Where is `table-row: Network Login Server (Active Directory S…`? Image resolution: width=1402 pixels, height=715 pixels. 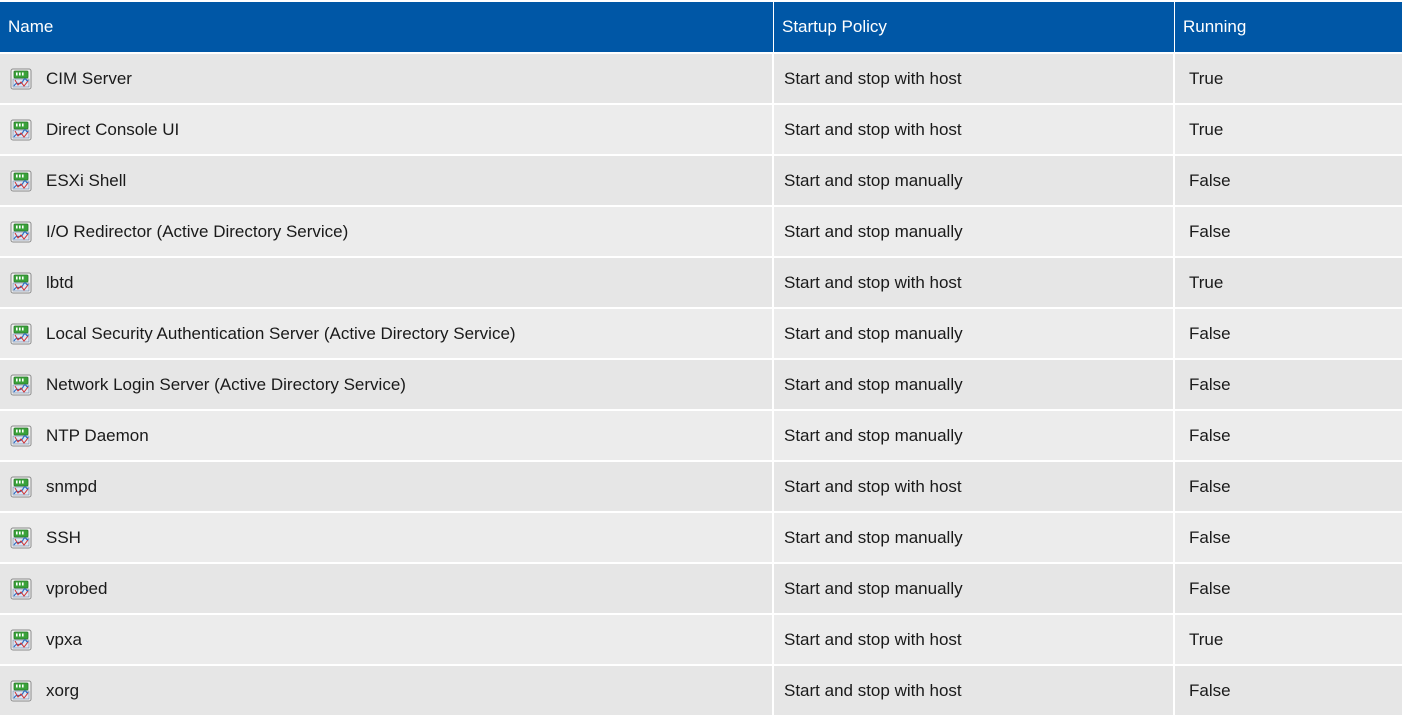 table-row: Network Login Server (Active Directory S… is located at coordinates (701, 383).